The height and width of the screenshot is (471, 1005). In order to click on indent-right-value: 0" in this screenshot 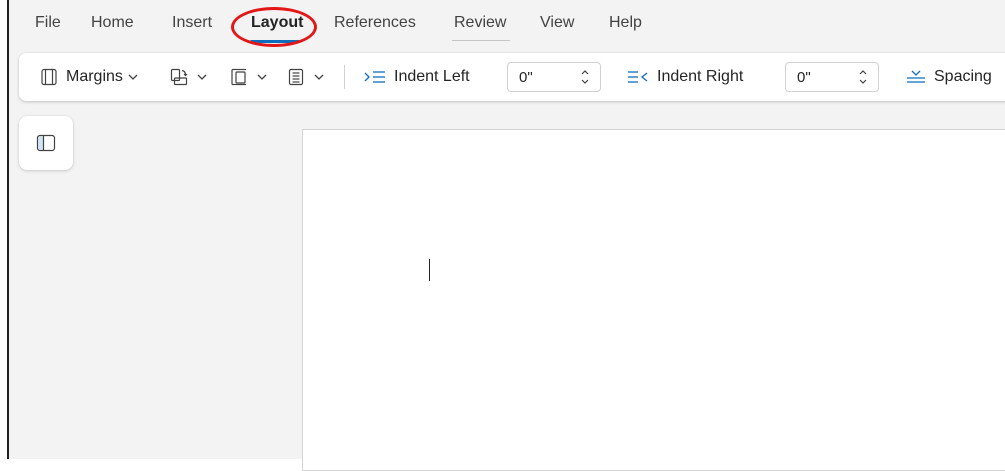, I will do `click(804, 77)`.